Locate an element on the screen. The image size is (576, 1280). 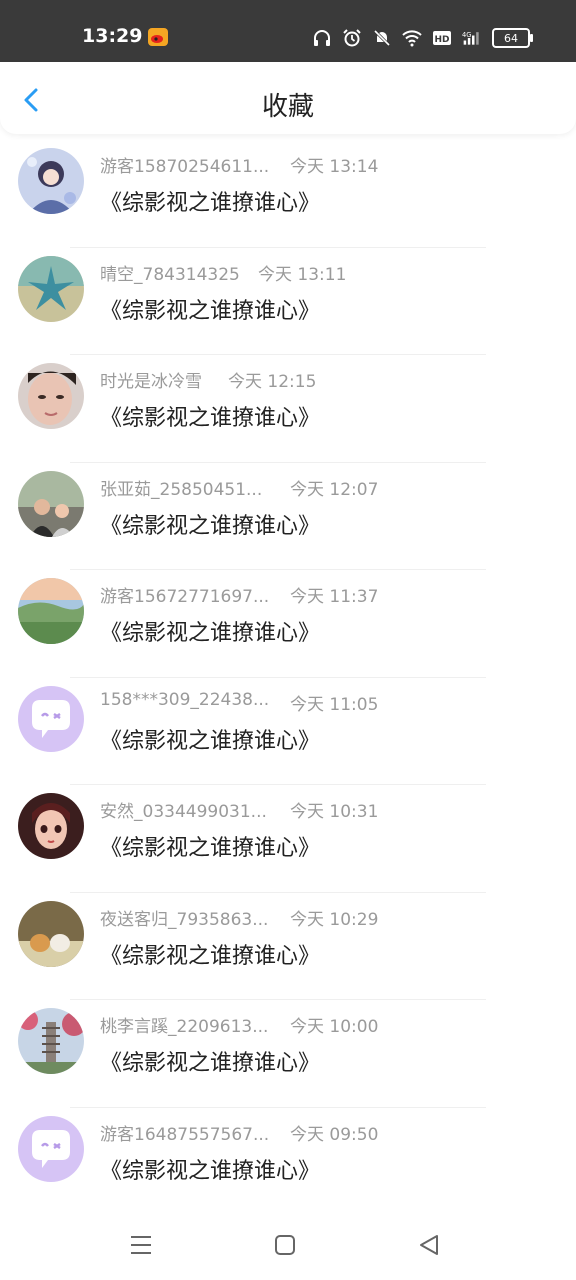
page-title: 收藏 is located at coordinates (287, 107).